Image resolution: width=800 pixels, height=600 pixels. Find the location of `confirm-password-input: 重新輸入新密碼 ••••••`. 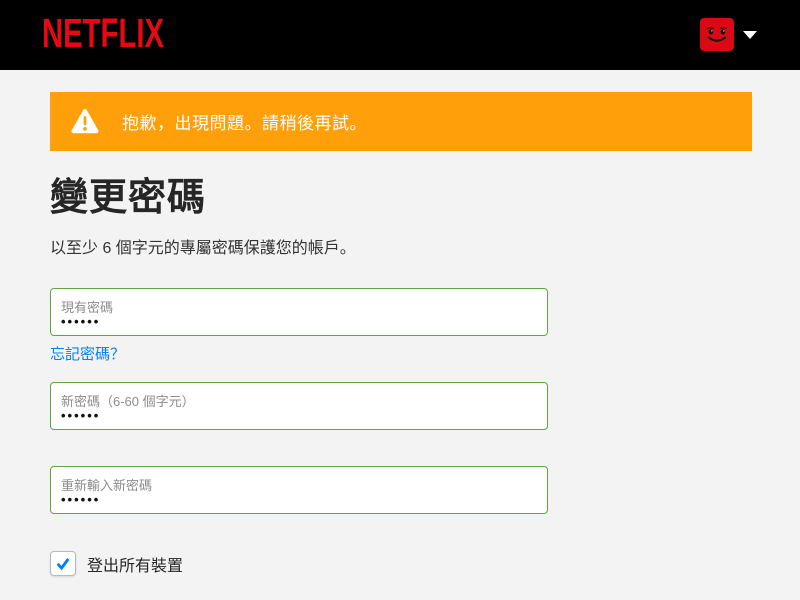

confirm-password-input: 重新輸入新密碼 •••••• is located at coordinates (299, 490).